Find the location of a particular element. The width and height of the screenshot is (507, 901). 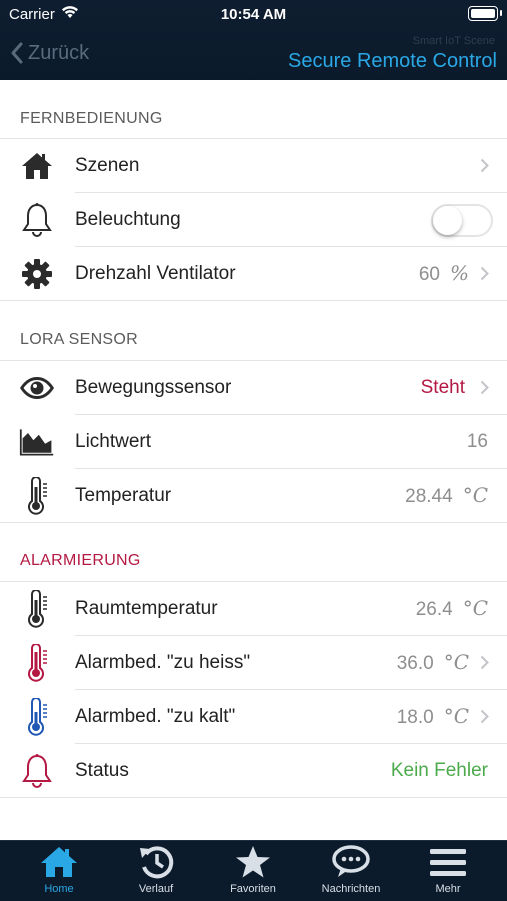

status-label: Status is located at coordinates (102, 770).